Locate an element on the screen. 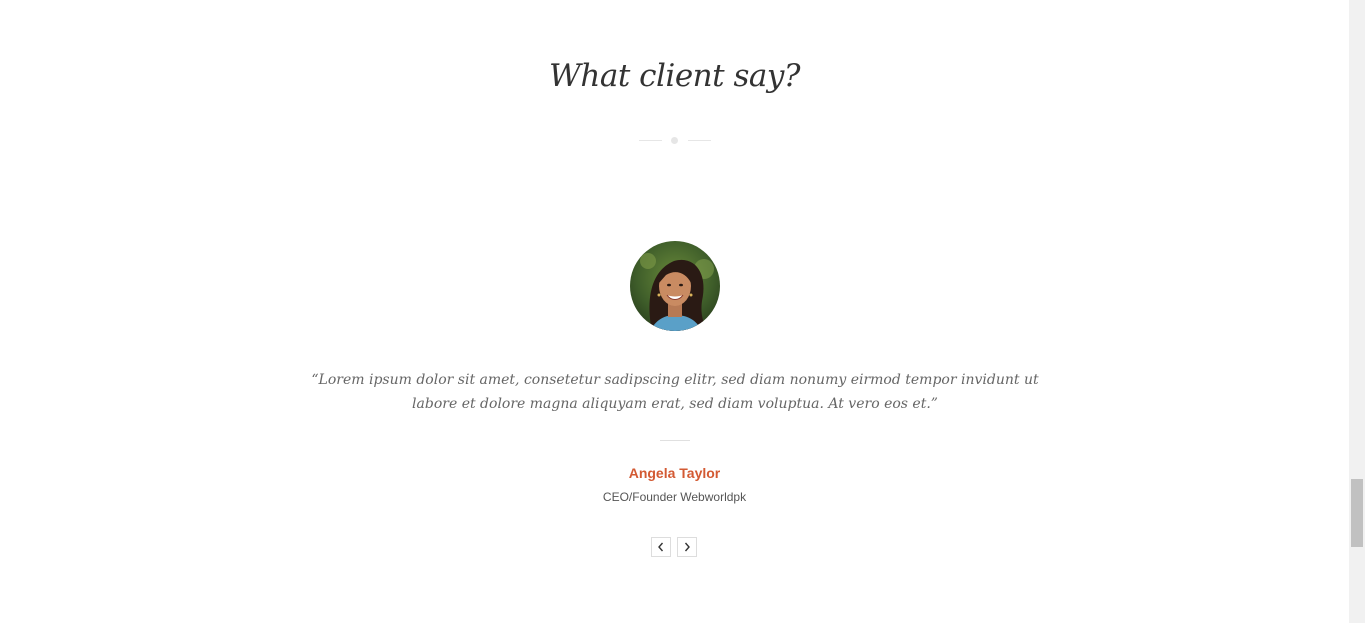 This screenshot has height=623, width=1365. scrollbar-thumb is located at coordinates (1357, 513).